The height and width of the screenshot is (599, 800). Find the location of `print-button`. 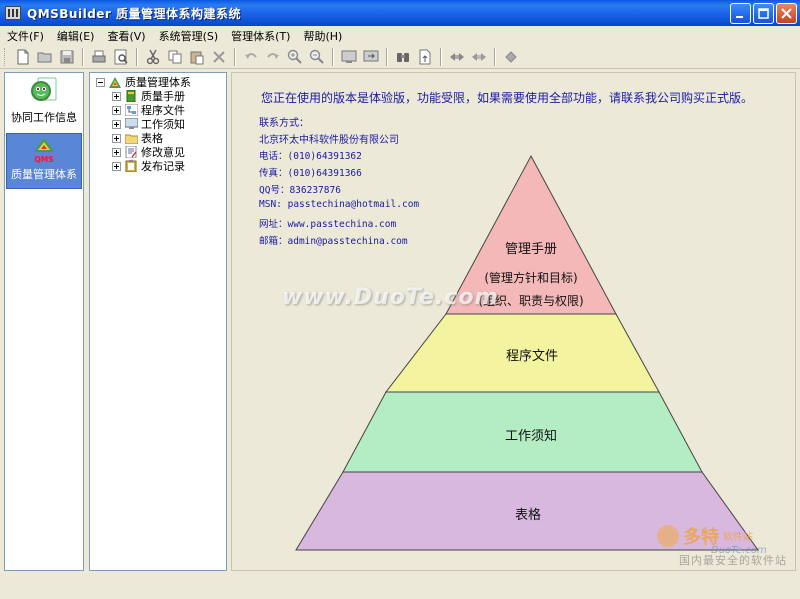

print-button is located at coordinates (99, 57).